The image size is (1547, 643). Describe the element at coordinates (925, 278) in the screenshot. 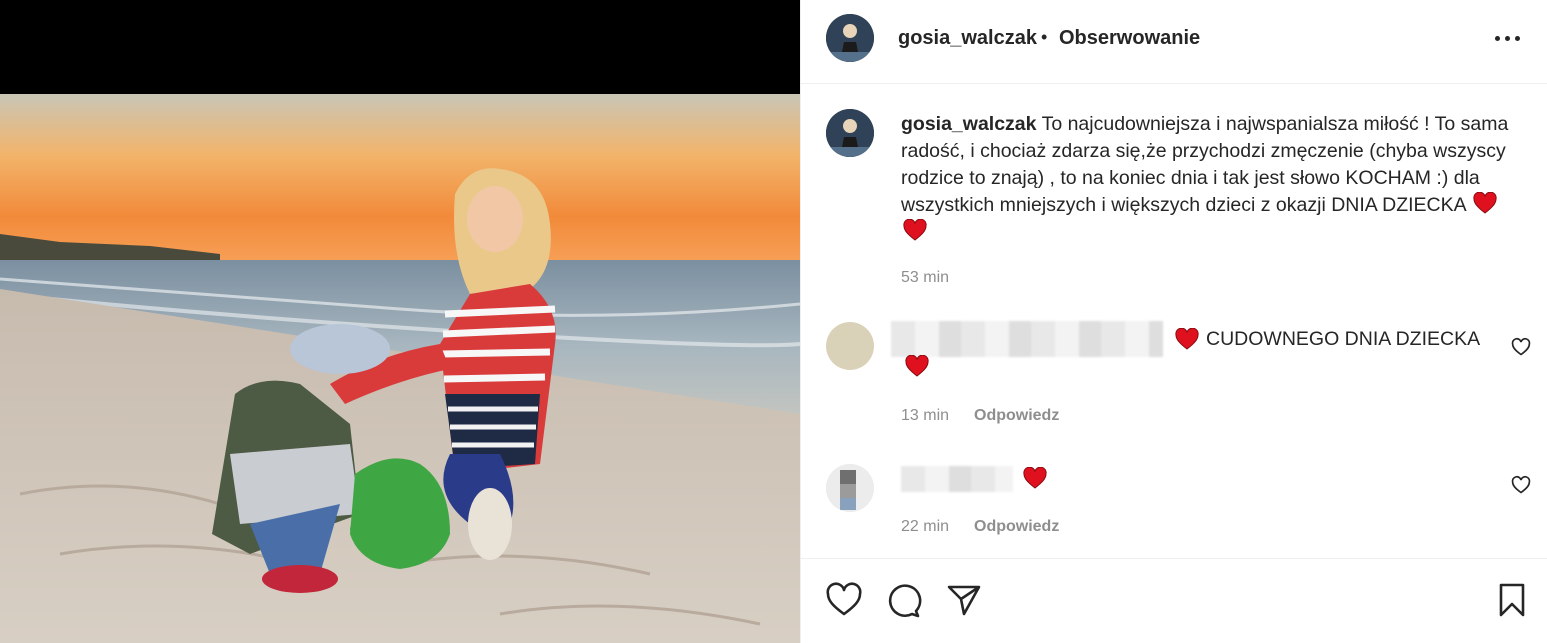

I see `caption-timestamp: 53 min` at that location.